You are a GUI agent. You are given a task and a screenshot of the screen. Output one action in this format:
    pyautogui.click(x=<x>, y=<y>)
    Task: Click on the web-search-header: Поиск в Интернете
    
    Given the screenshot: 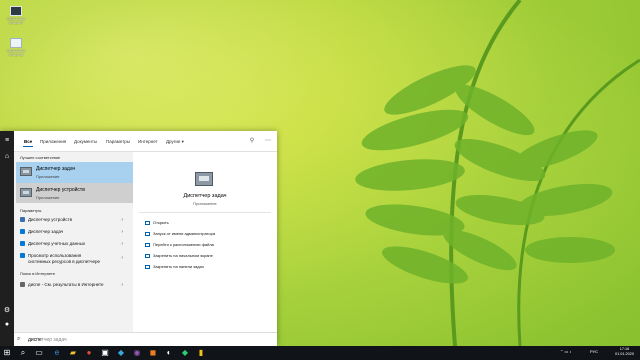 What is the action you would take?
    pyautogui.click(x=38, y=273)
    